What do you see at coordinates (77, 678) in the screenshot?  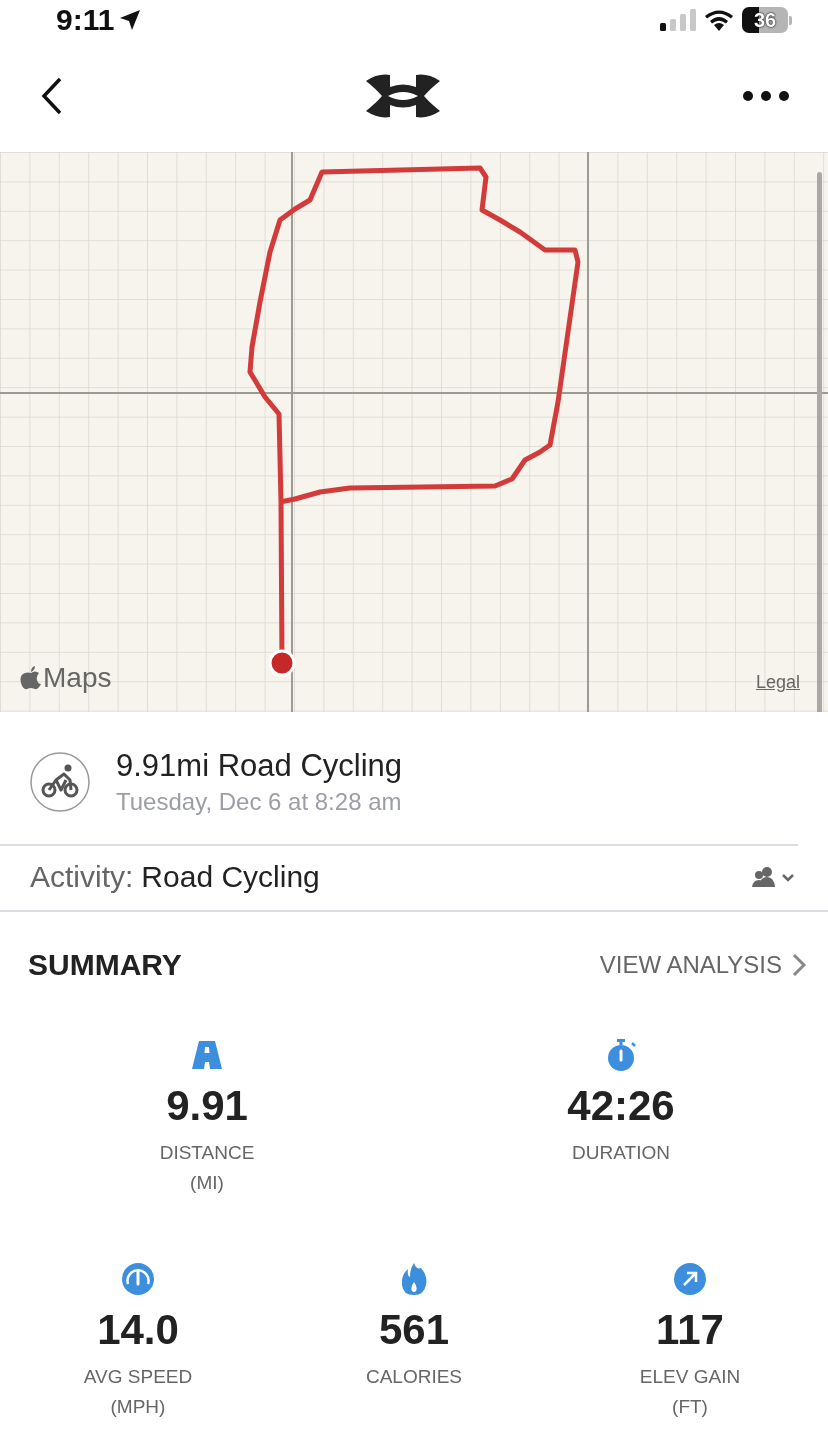 I see `maps-label: Maps` at bounding box center [77, 678].